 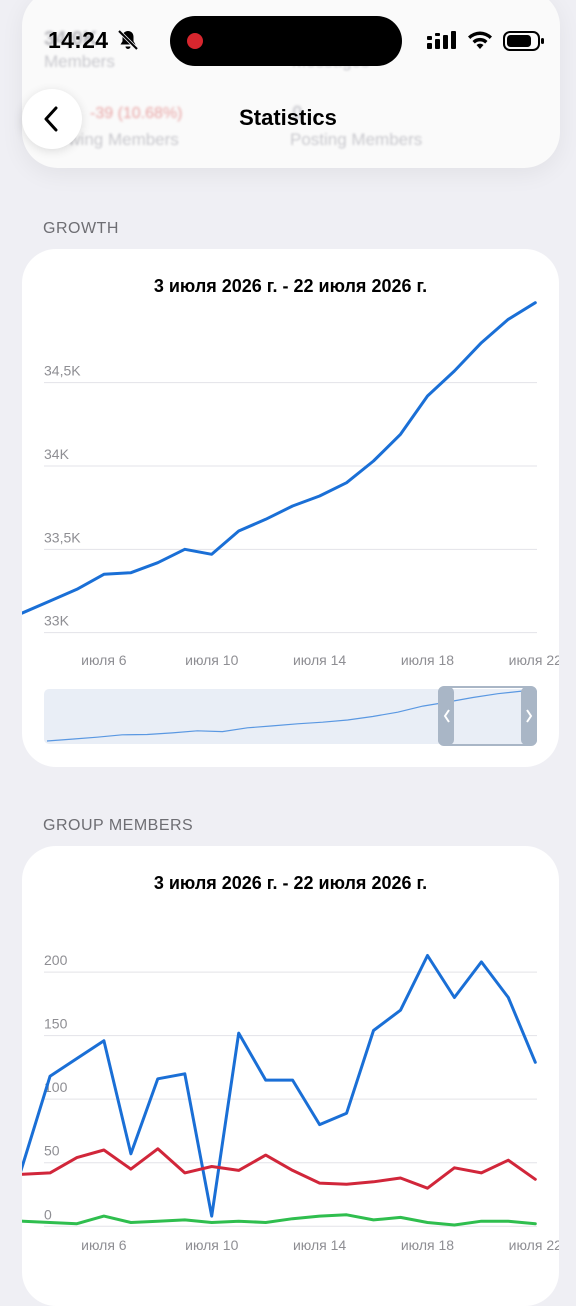 What do you see at coordinates (356, 139) in the screenshot?
I see `posting-label: Posting Members` at bounding box center [356, 139].